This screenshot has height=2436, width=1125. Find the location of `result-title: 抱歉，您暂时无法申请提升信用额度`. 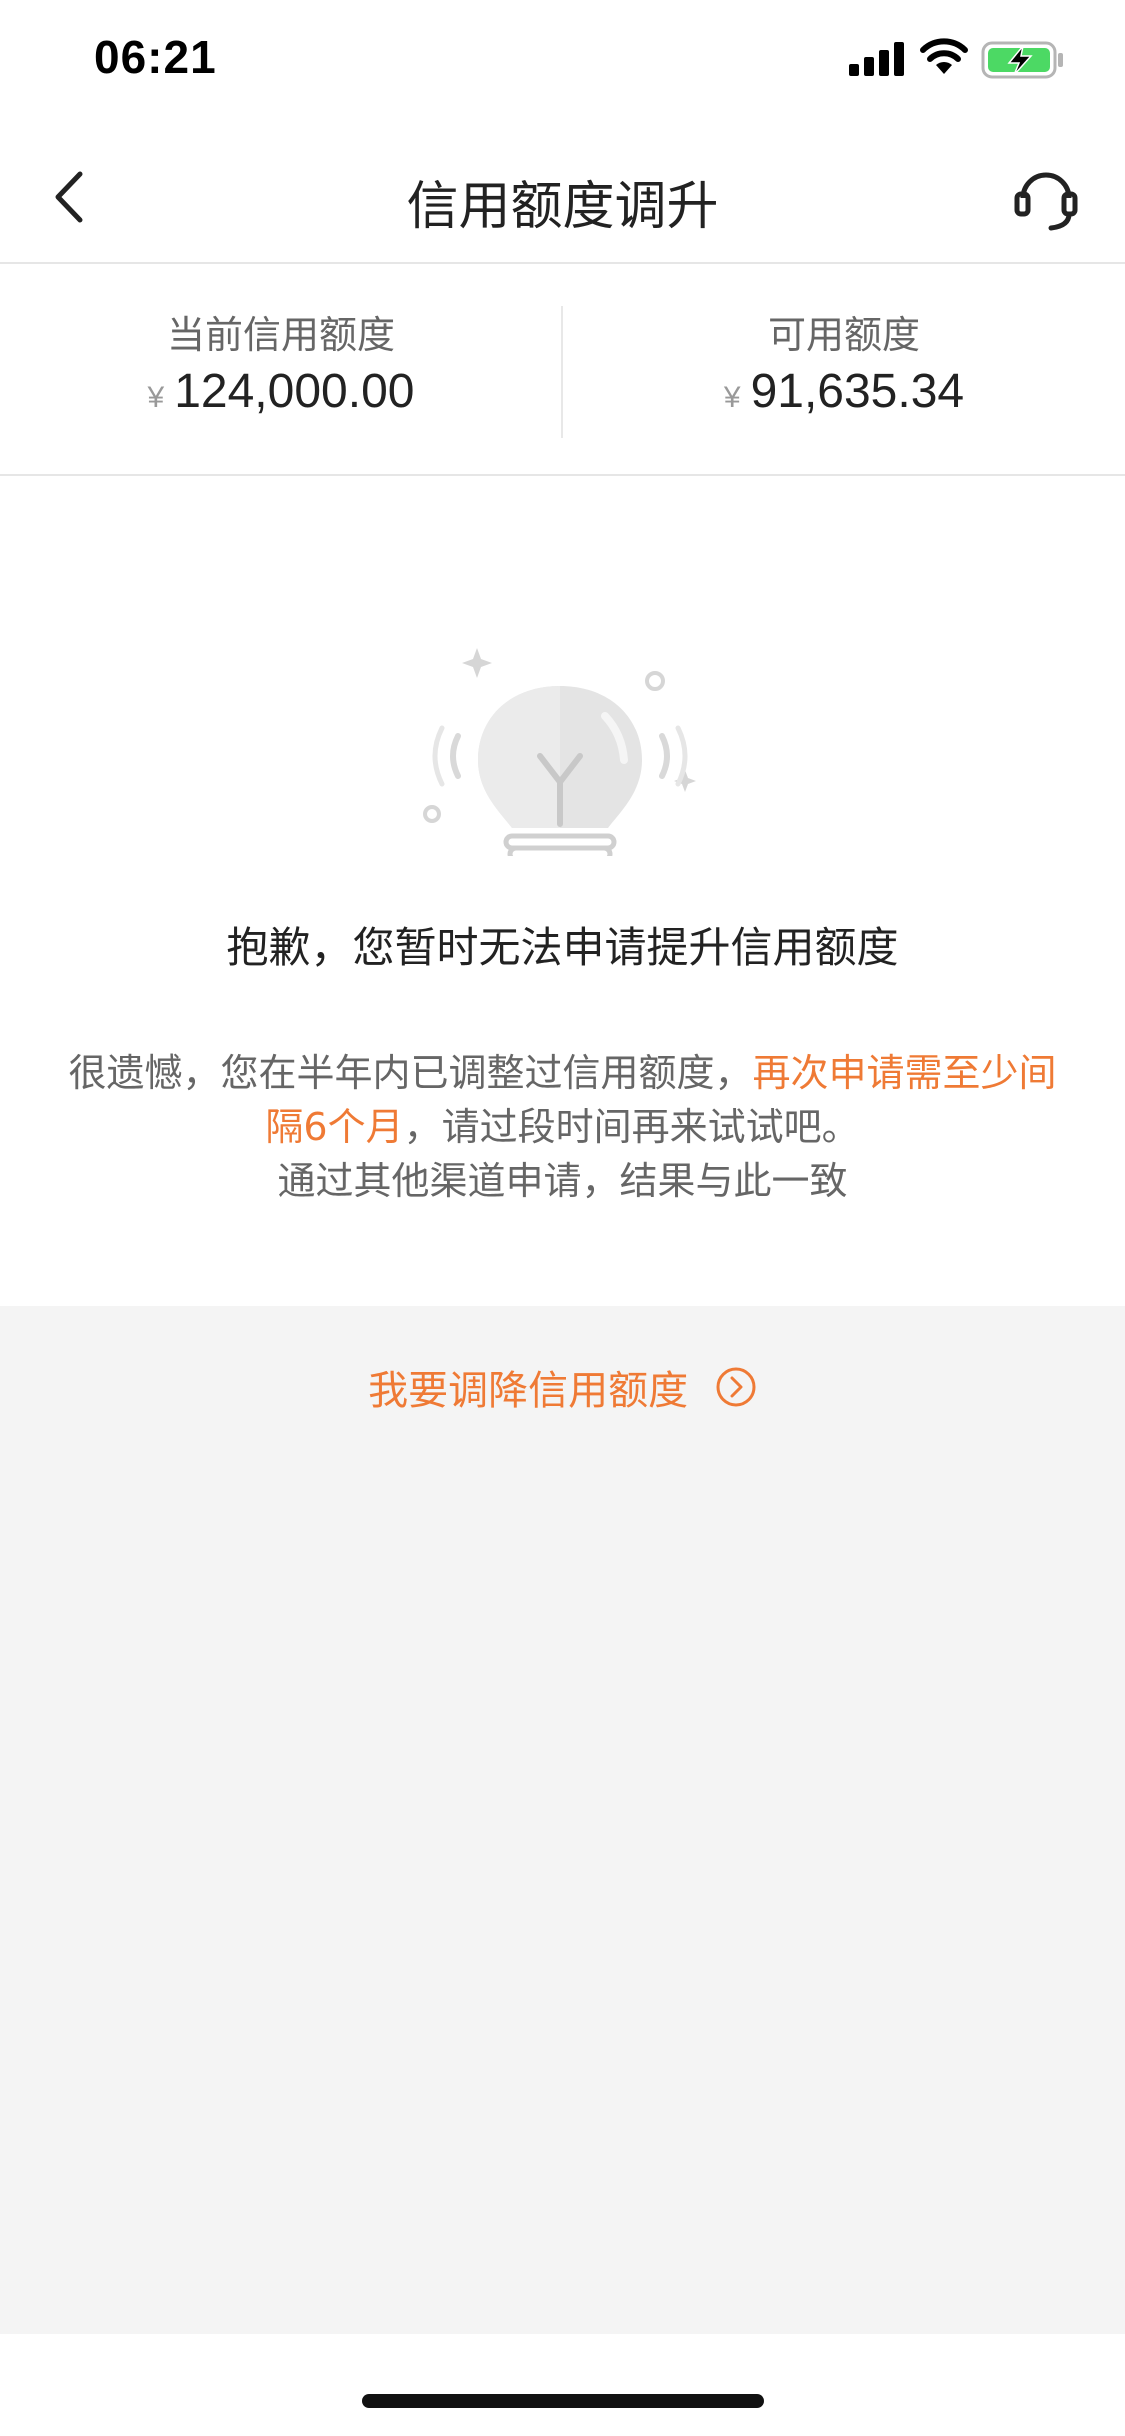

result-title: 抱歉，您暂时无法申请提升信用额度 is located at coordinates (562, 947).